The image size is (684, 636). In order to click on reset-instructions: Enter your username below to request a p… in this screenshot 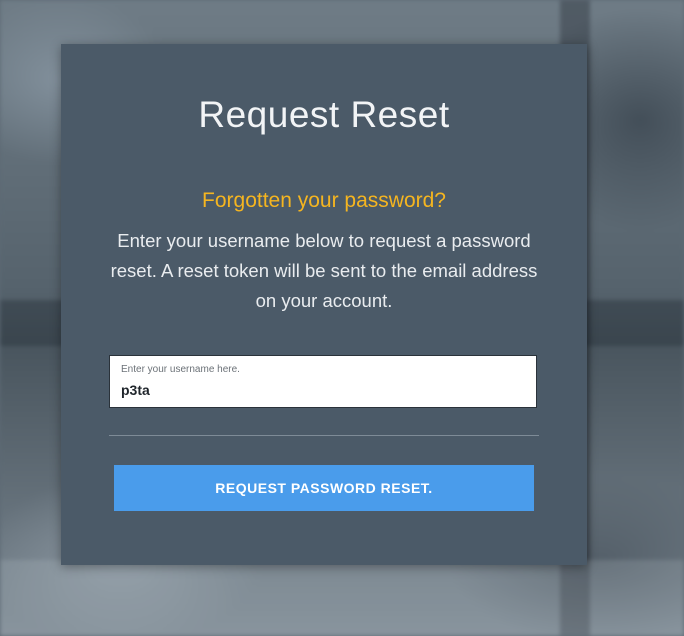, I will do `click(324, 270)`.